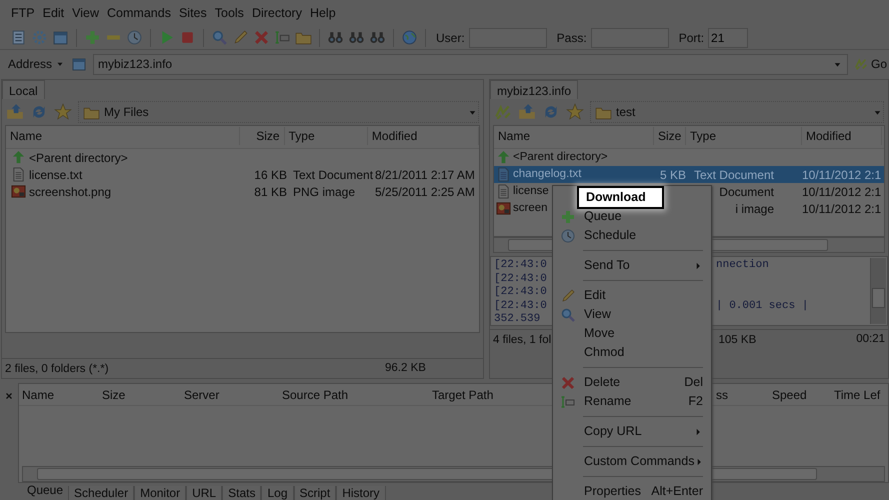 This screenshot has width=889, height=500. What do you see at coordinates (278, 112) in the screenshot?
I see `path-field: My Files` at bounding box center [278, 112].